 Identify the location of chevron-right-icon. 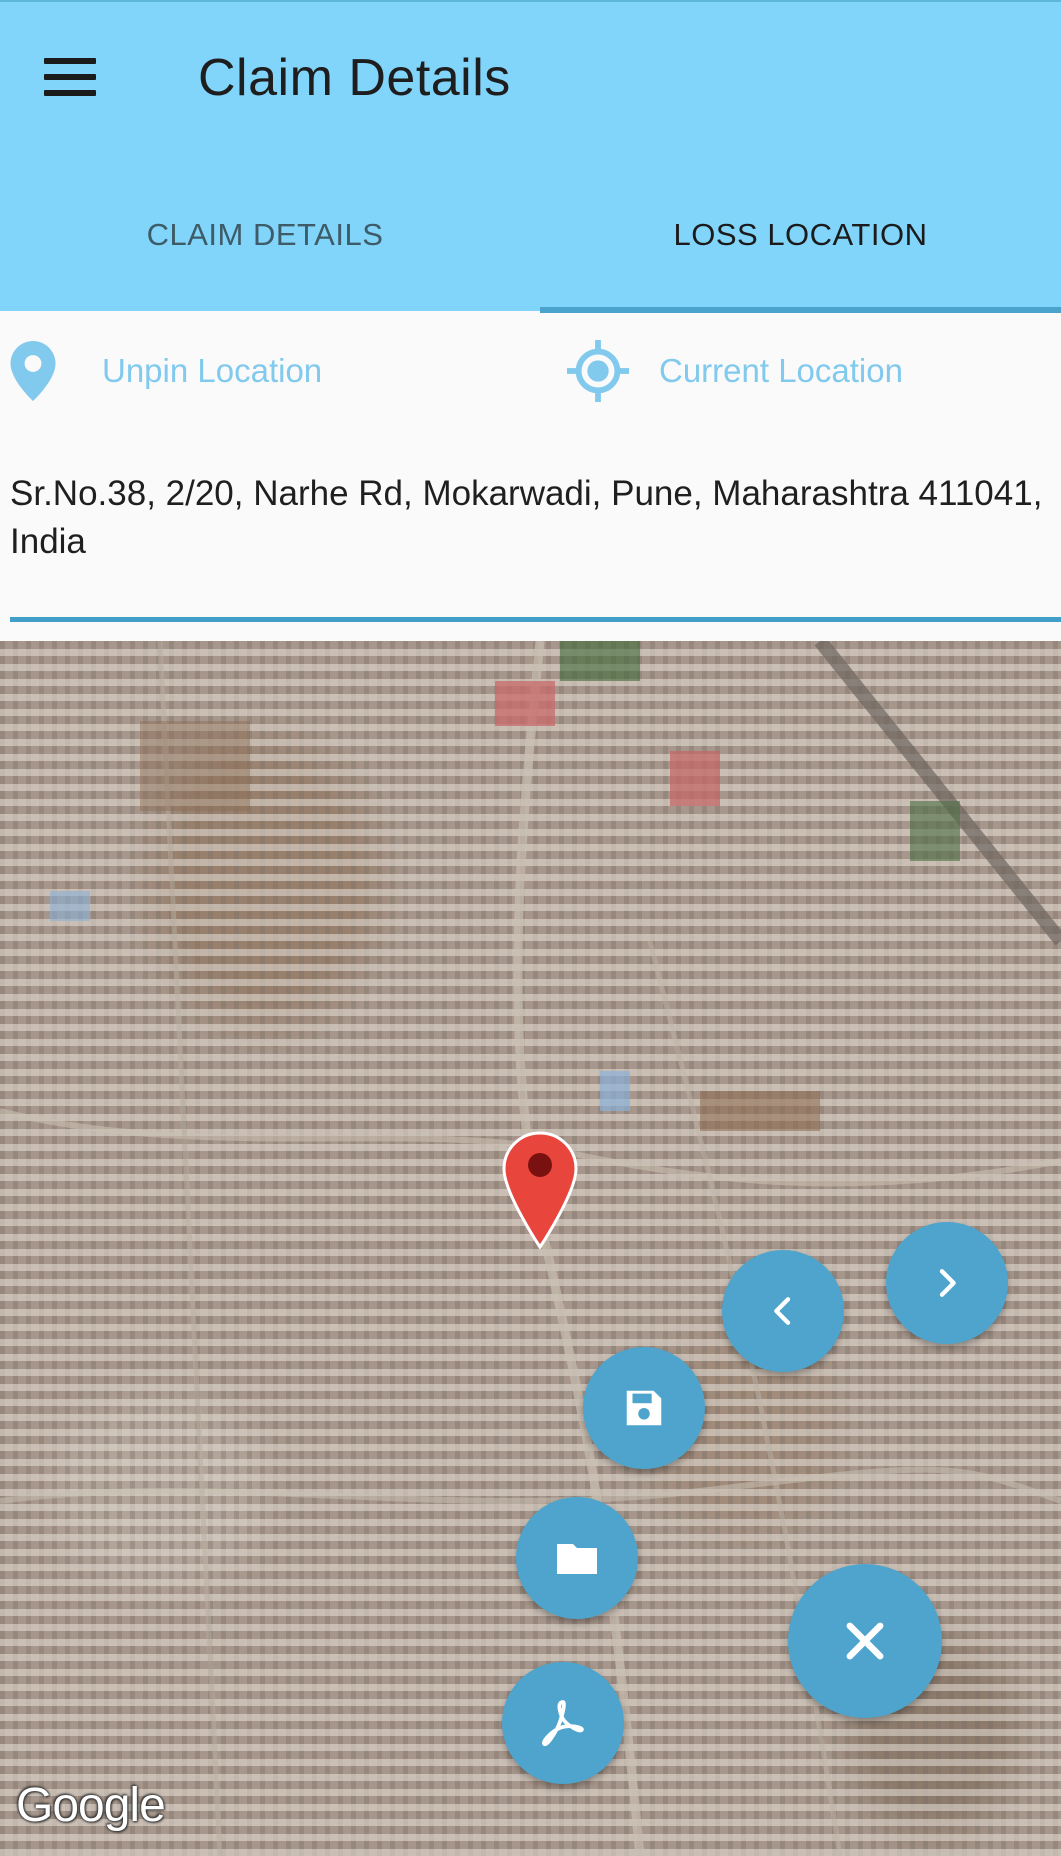
(947, 1283).